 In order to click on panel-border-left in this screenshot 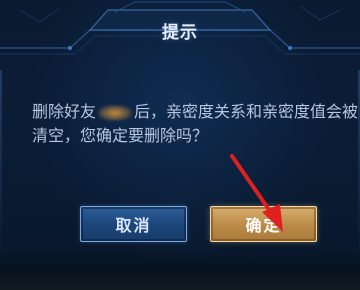, I will do `click(1, 160)`.